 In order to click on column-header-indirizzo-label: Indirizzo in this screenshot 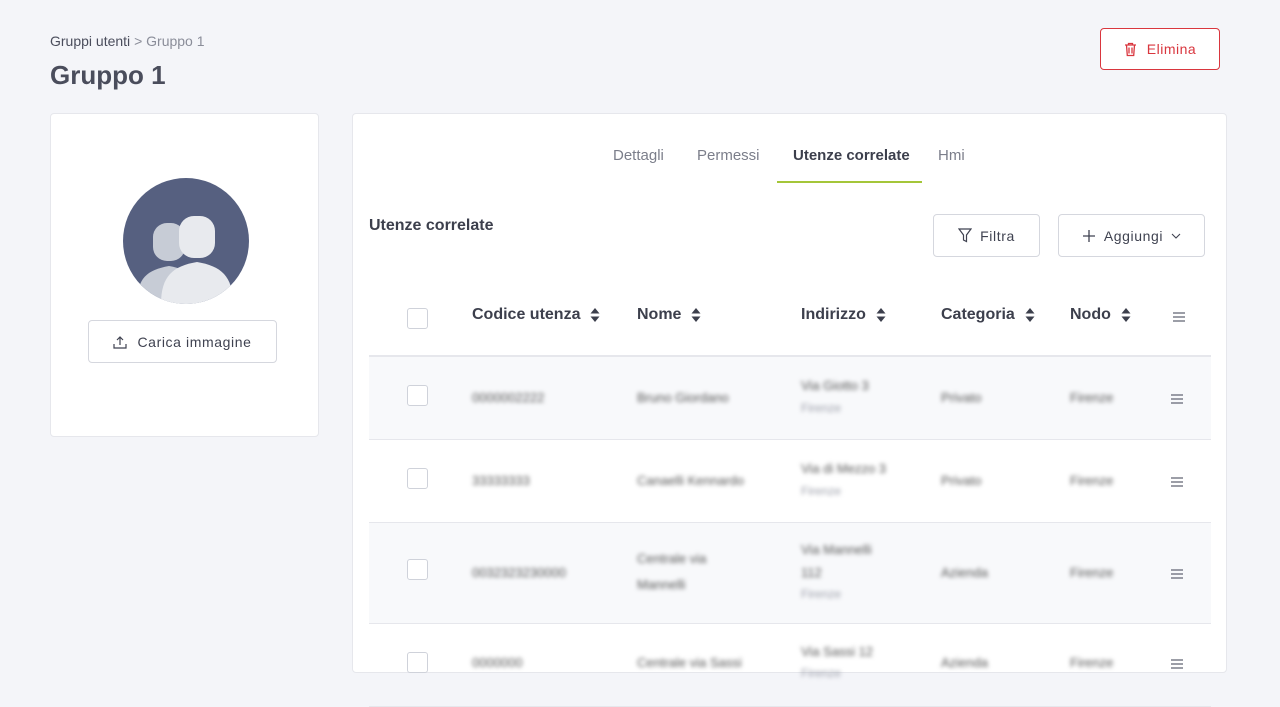, I will do `click(833, 314)`.